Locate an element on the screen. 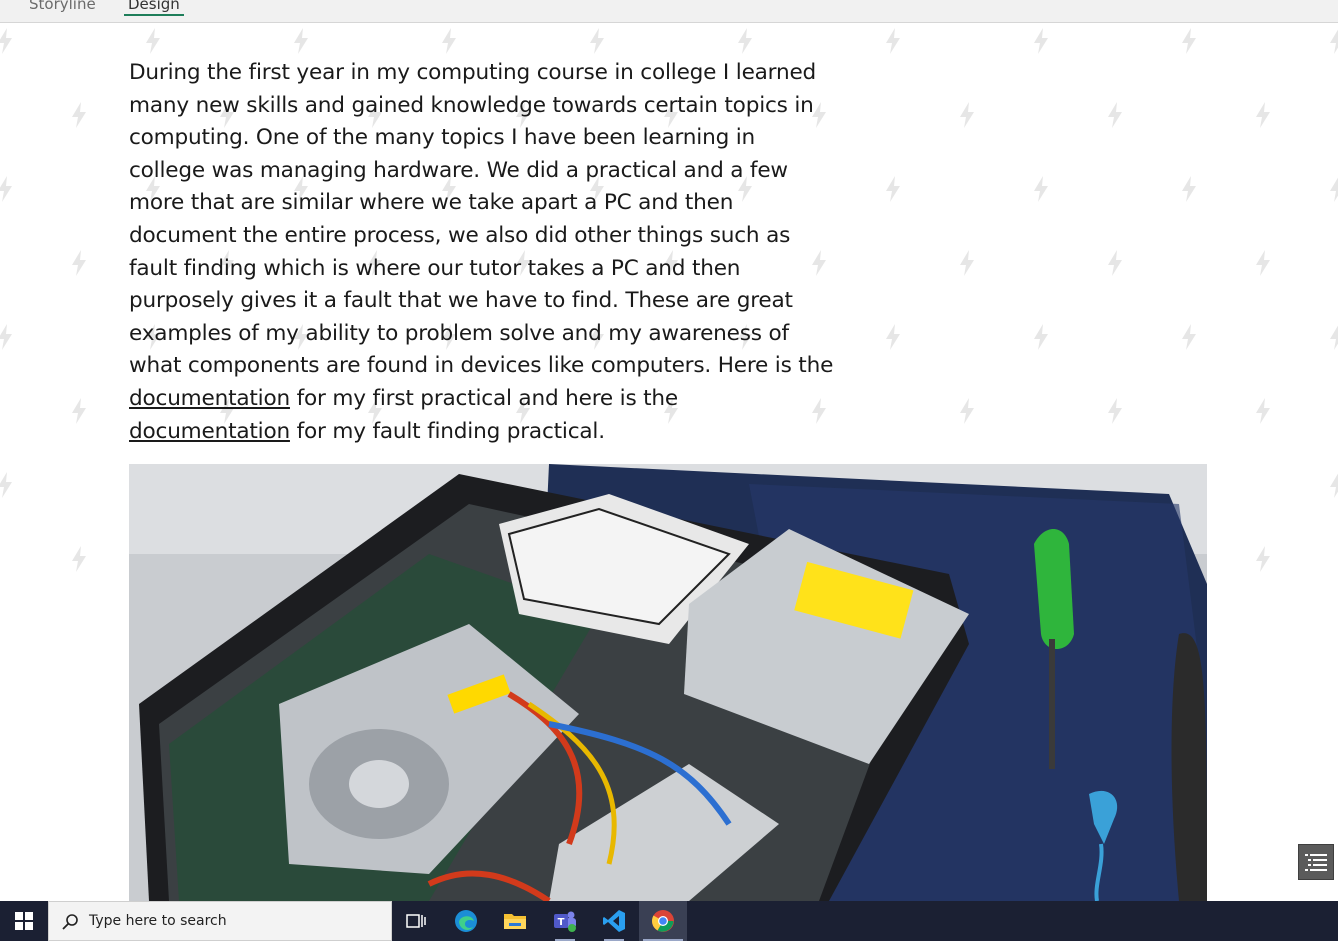 This screenshot has height=941, width=1338. taskbar: Type here to search T is located at coordinates (669, 921).